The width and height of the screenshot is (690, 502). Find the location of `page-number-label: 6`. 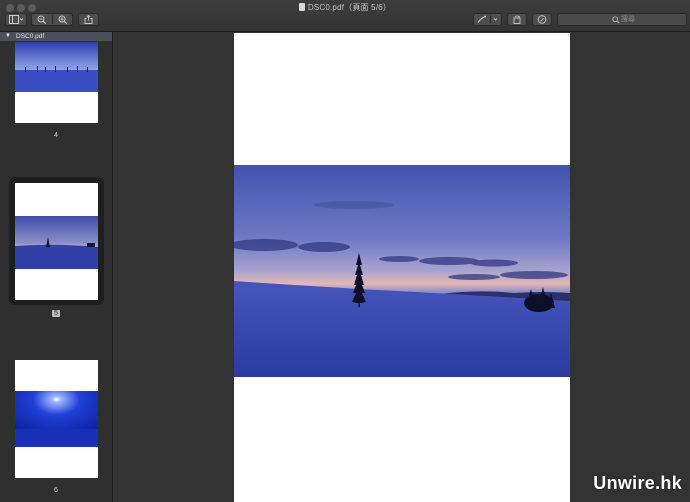

page-number-label: 6 is located at coordinates (56, 490).